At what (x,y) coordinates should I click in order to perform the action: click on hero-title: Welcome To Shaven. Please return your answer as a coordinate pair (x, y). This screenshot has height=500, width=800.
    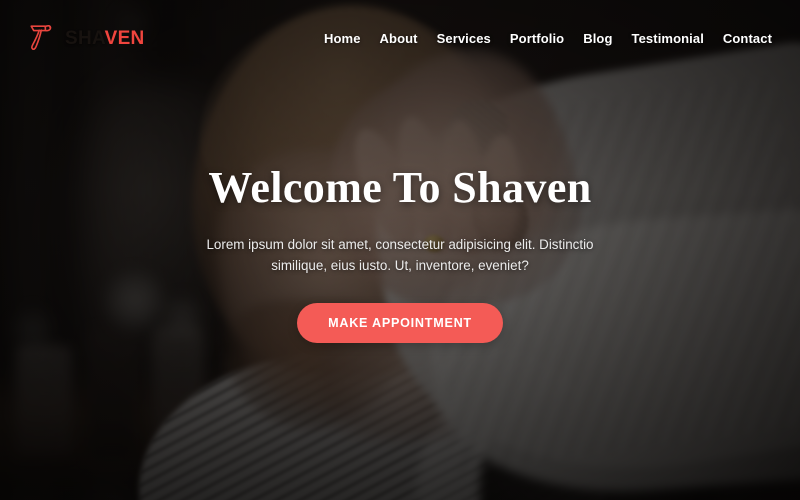
    Looking at the image, I should click on (400, 187).